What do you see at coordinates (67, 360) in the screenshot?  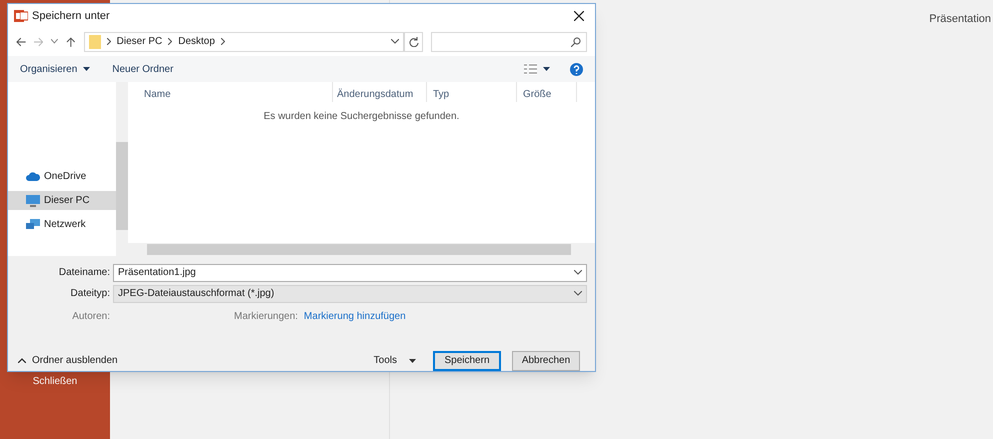 I see `hide-folders-button: Ordner ausblenden` at bounding box center [67, 360].